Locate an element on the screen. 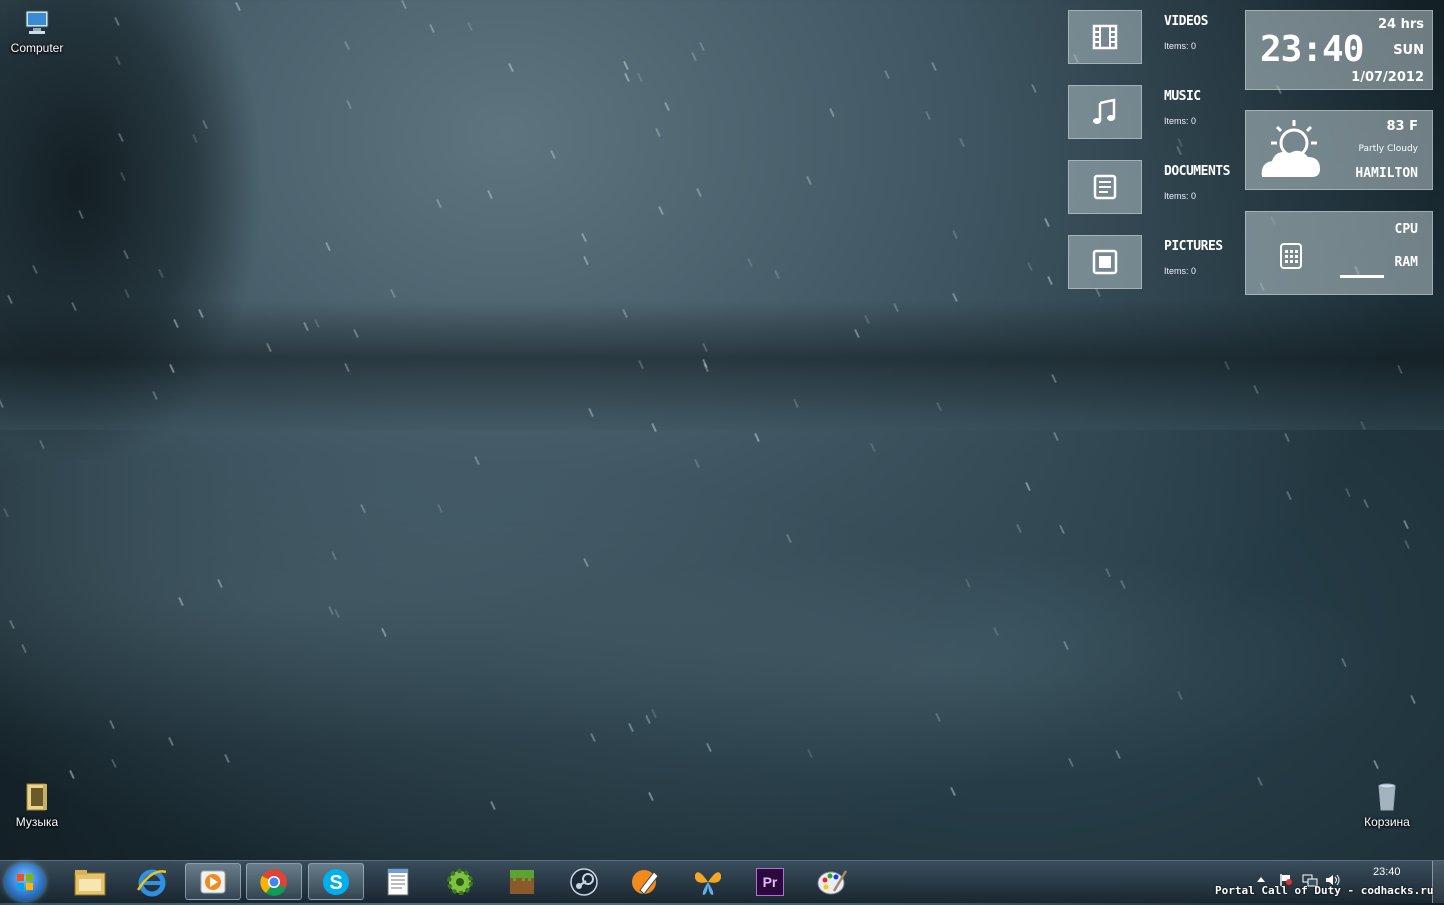  taskbar-butterfly-app is located at coordinates (708, 881).